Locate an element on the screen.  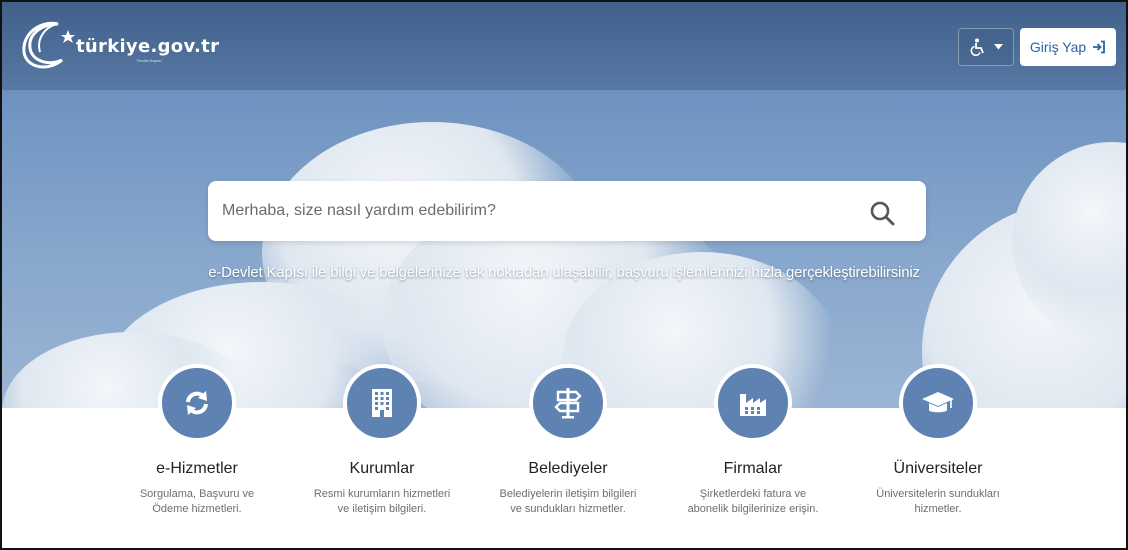
category-title: e-Hizmetler is located at coordinates (197, 468).